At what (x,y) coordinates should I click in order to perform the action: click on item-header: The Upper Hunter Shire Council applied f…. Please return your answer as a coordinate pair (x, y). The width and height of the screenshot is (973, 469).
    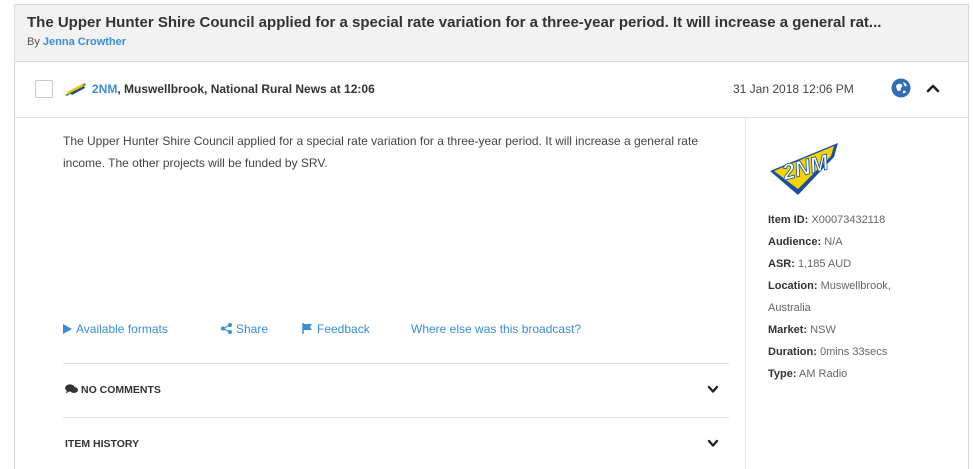
    Looking at the image, I should click on (491, 33).